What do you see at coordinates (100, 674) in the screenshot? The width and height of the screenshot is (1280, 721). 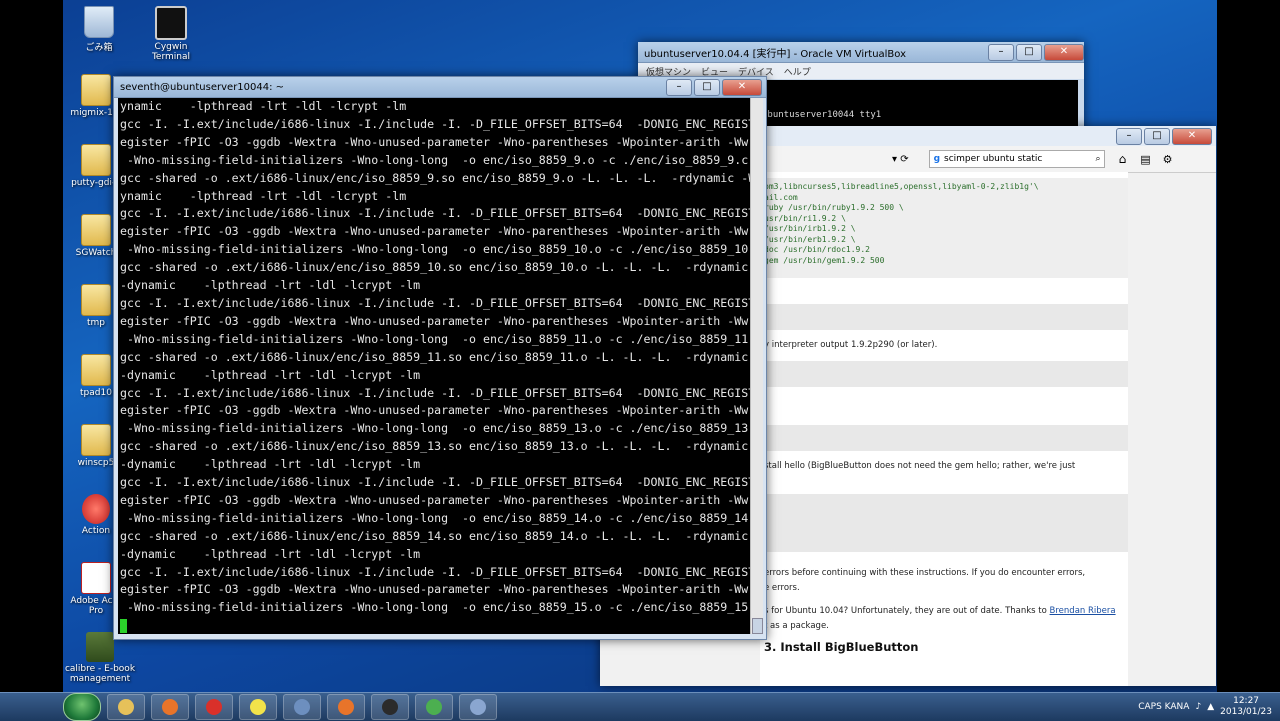 I see `desktop-icon-label: calibre - E-book management` at bounding box center [100, 674].